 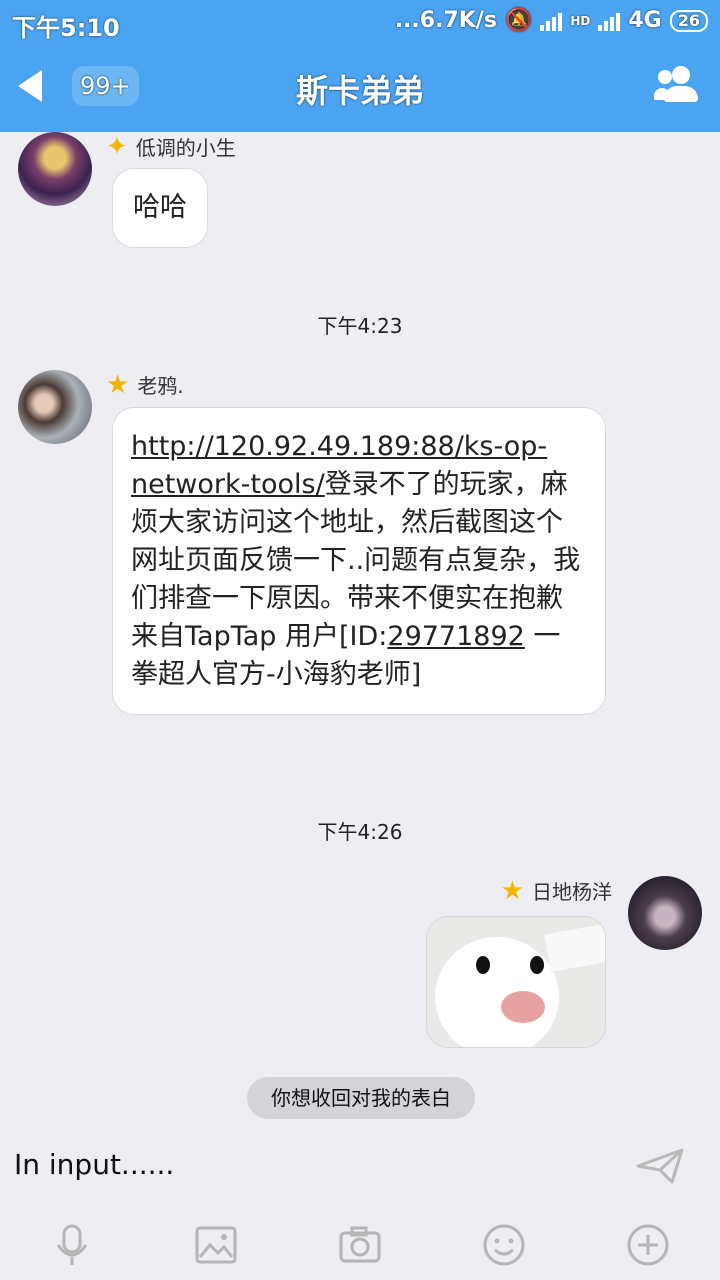 I want to click on status-time: 下午5:10, so click(x=66, y=28).